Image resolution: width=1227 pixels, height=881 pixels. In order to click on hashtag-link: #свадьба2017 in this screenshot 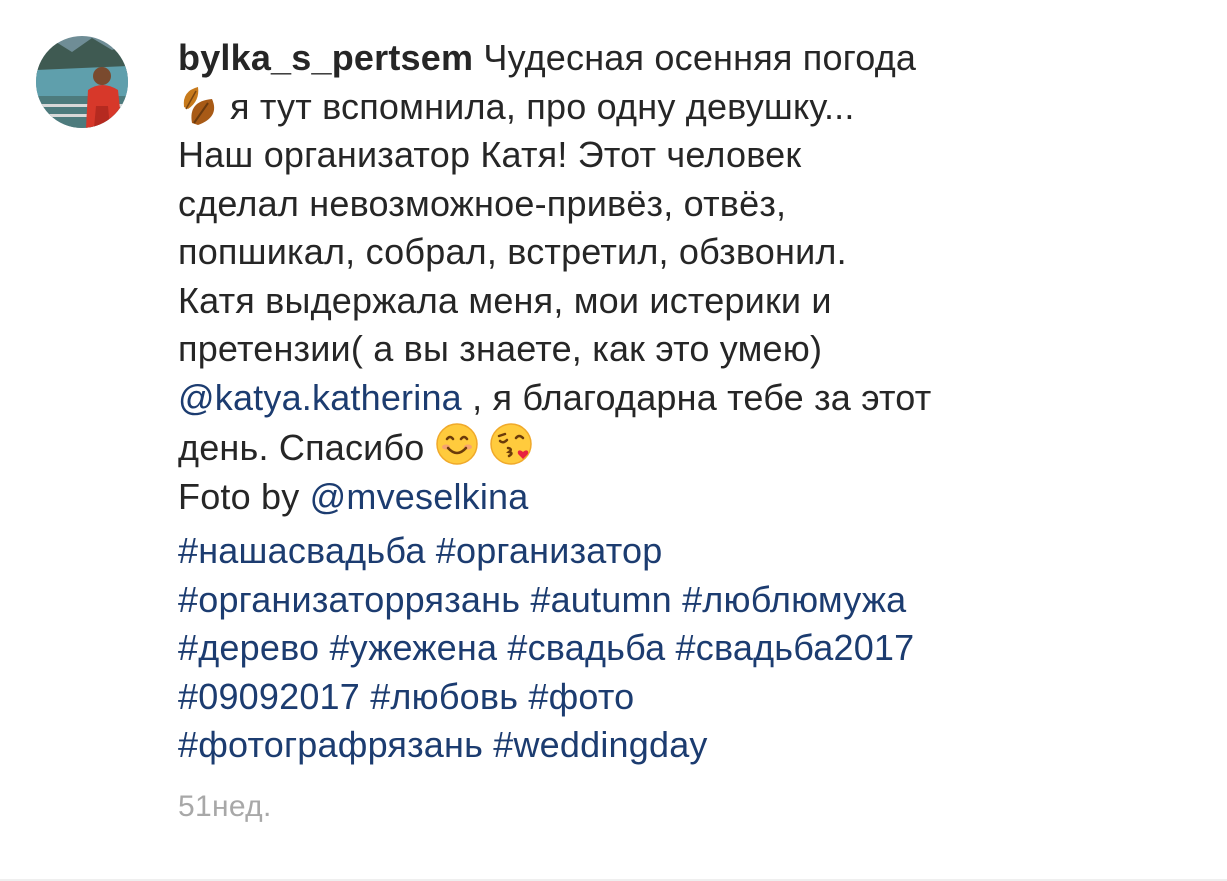, I will do `click(795, 647)`.